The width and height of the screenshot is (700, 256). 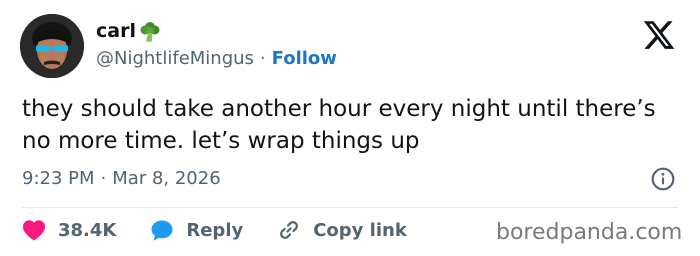 I want to click on tweet-time: 9:23 PM, so click(x=58, y=178).